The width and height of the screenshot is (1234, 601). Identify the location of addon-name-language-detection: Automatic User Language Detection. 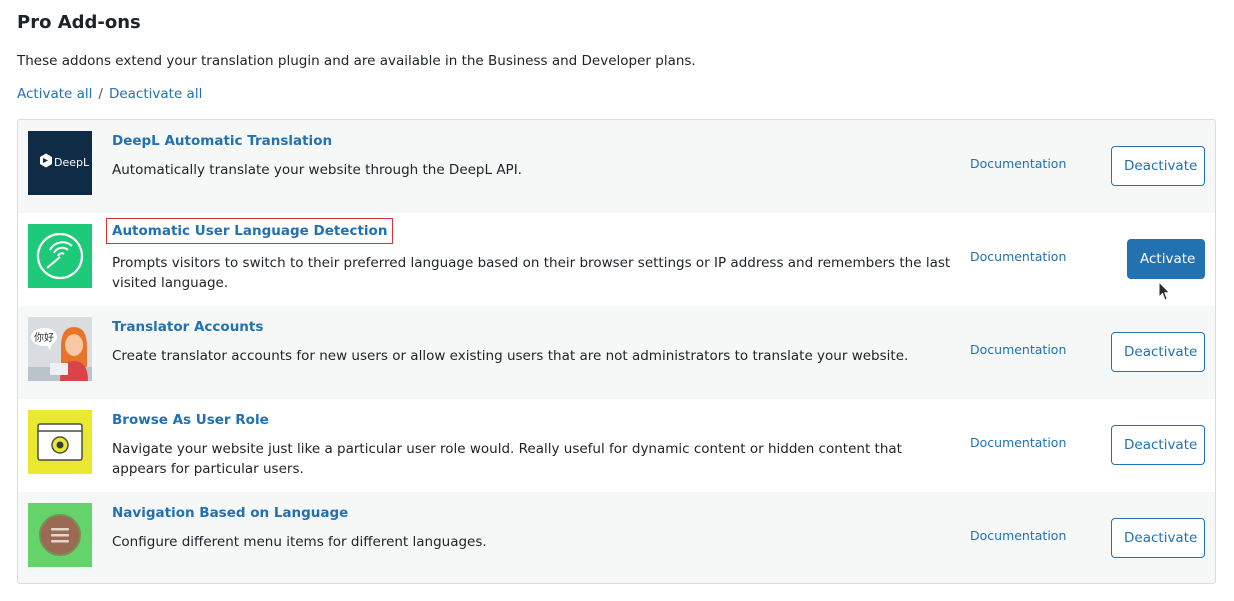
(249, 231).